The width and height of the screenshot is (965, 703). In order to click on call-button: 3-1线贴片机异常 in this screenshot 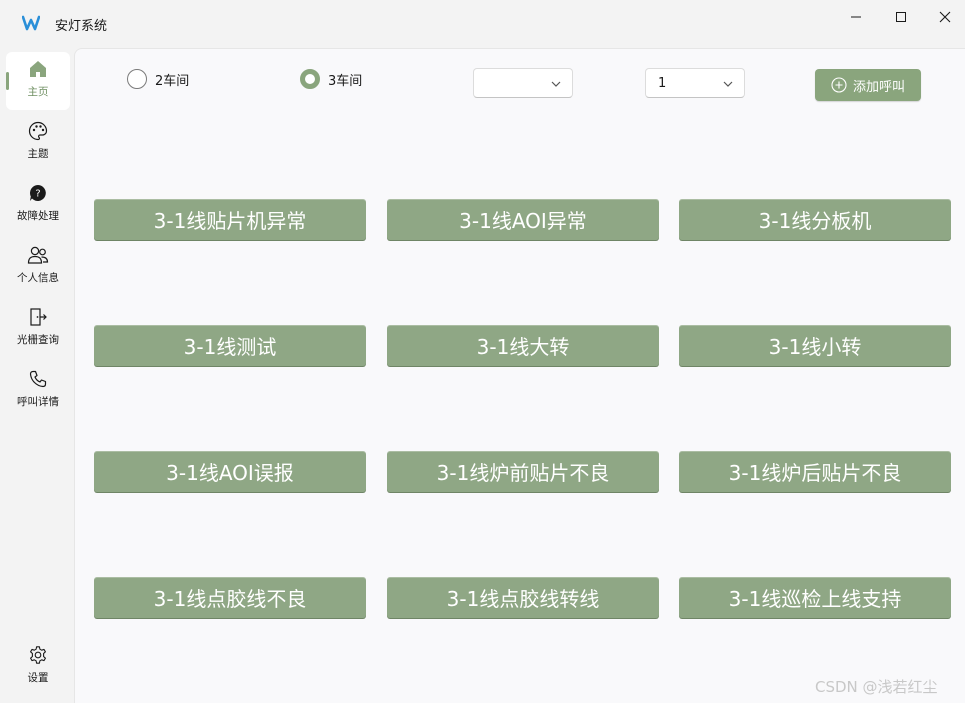, I will do `click(230, 219)`.